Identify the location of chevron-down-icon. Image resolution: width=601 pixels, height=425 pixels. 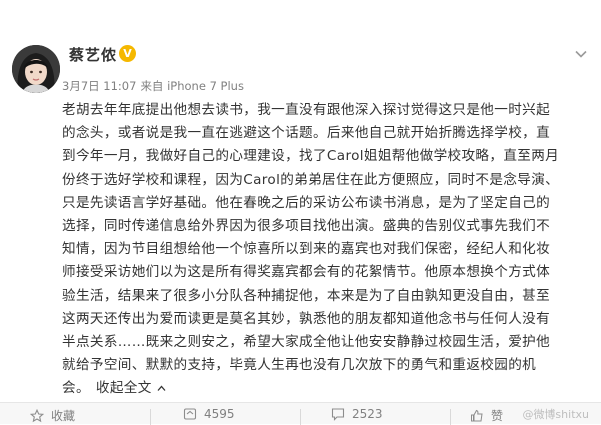
(581, 54).